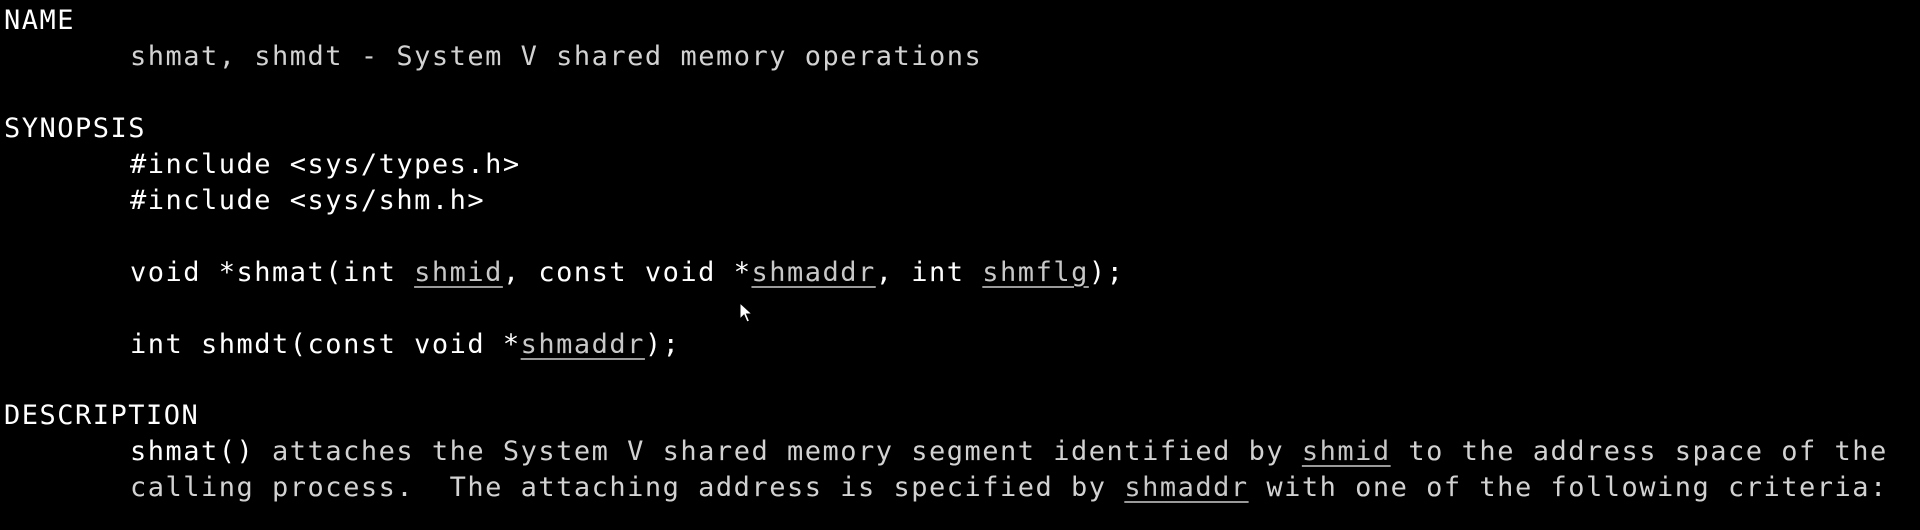 The width and height of the screenshot is (1920, 530). Describe the element at coordinates (1035, 272) in the screenshot. I see `shmat-arg-shmflg: shmflg` at that location.